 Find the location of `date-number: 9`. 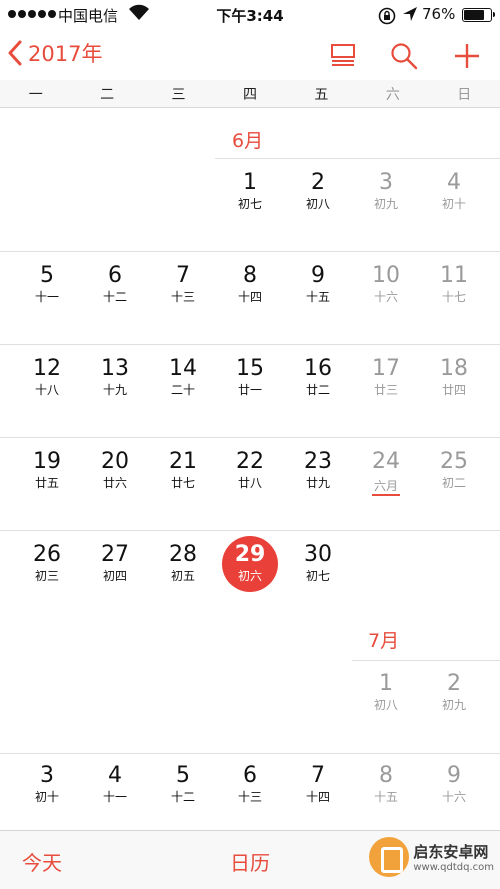

date-number: 9 is located at coordinates (454, 775).